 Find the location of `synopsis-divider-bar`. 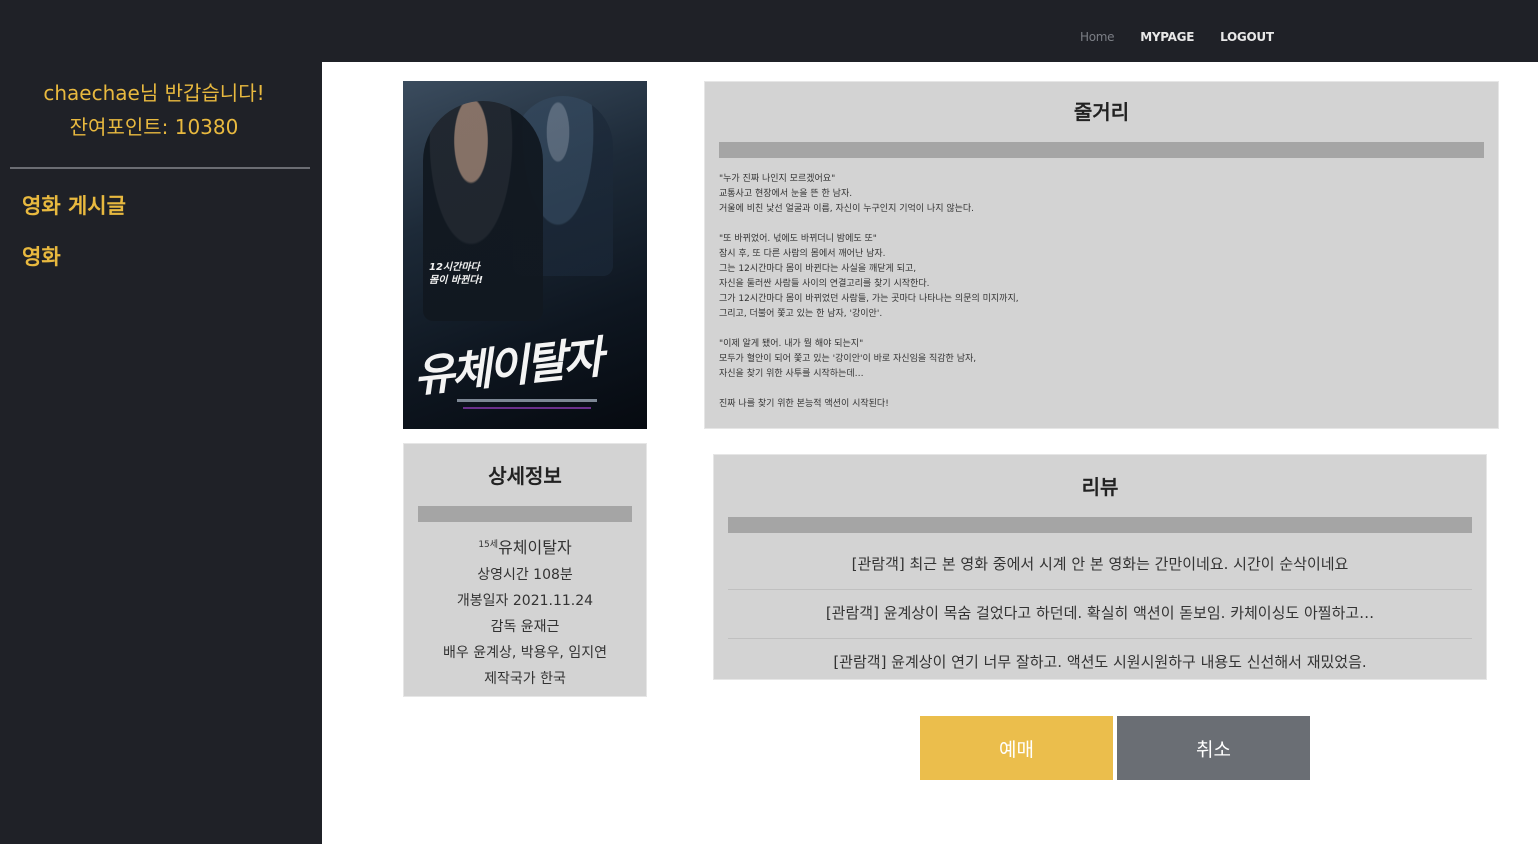

synopsis-divider-bar is located at coordinates (1101, 150).